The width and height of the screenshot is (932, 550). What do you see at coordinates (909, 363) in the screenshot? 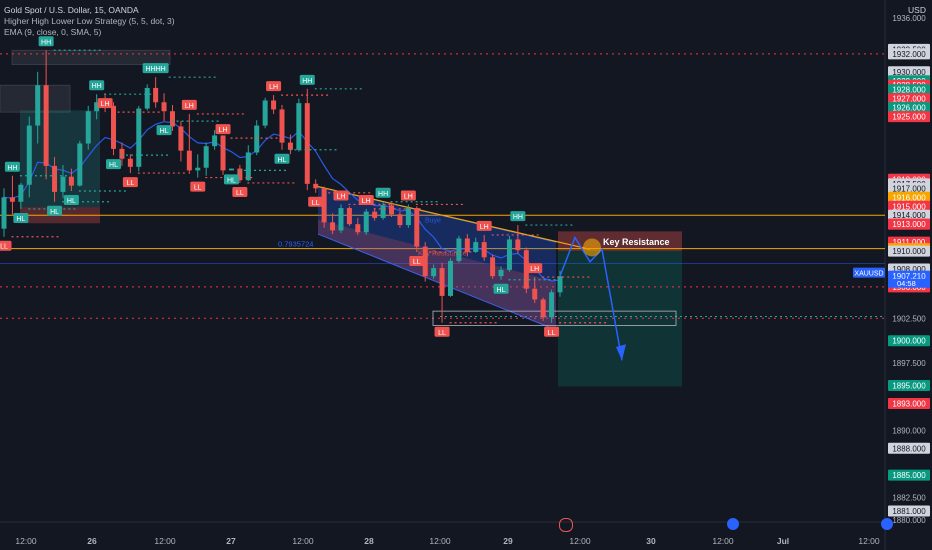
I see `price-tick-label: 1897.500` at bounding box center [909, 363].